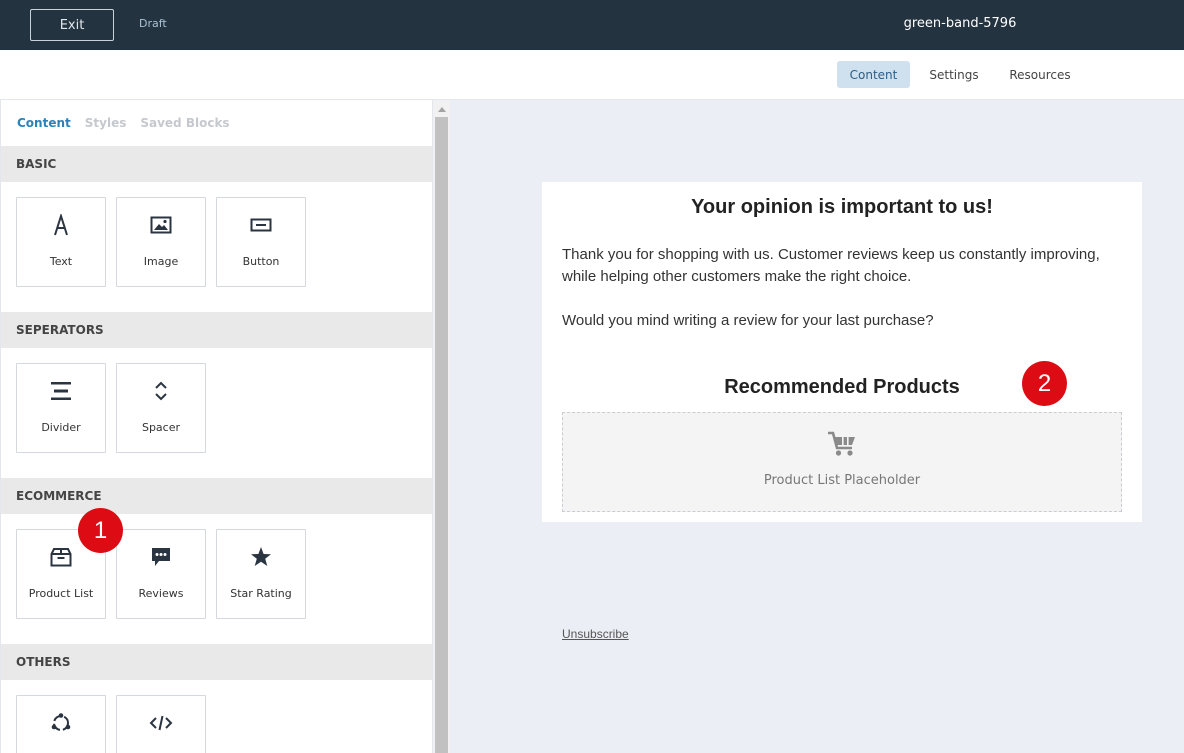 The height and width of the screenshot is (753, 1184). What do you see at coordinates (161, 557) in the screenshot?
I see `chat-icon` at bounding box center [161, 557].